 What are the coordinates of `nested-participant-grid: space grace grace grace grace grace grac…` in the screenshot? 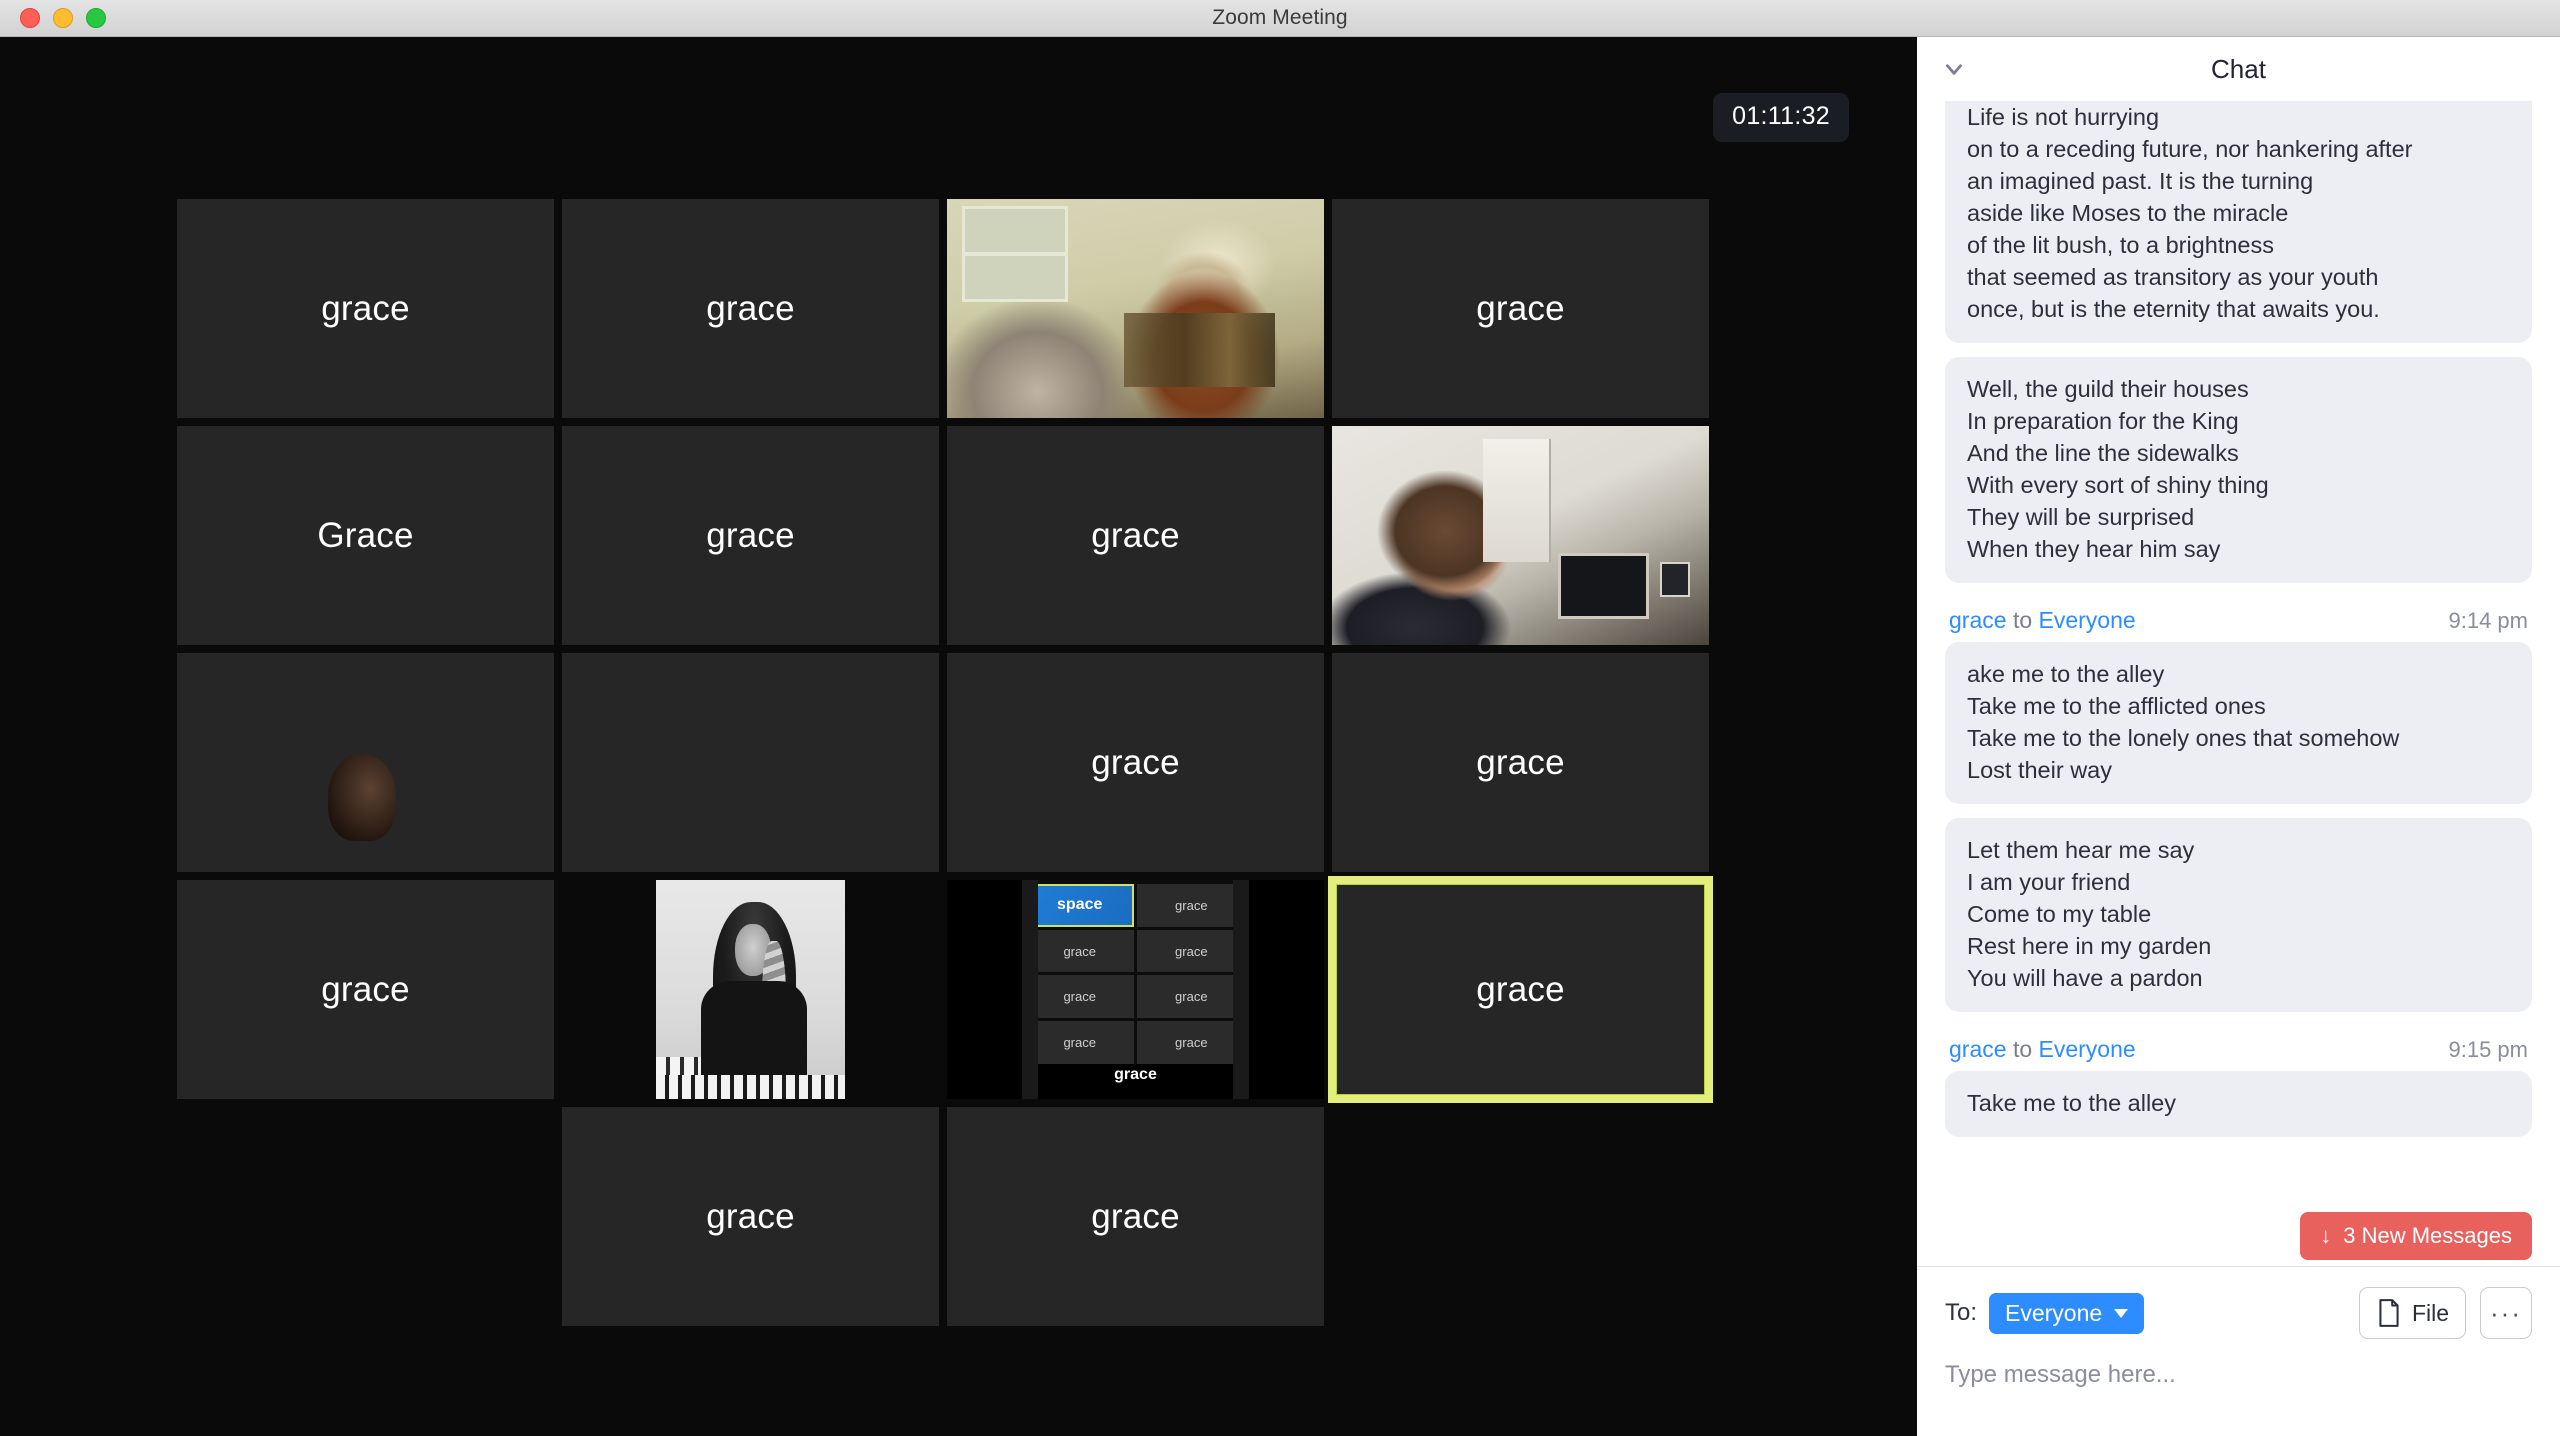 It's located at (1135, 972).